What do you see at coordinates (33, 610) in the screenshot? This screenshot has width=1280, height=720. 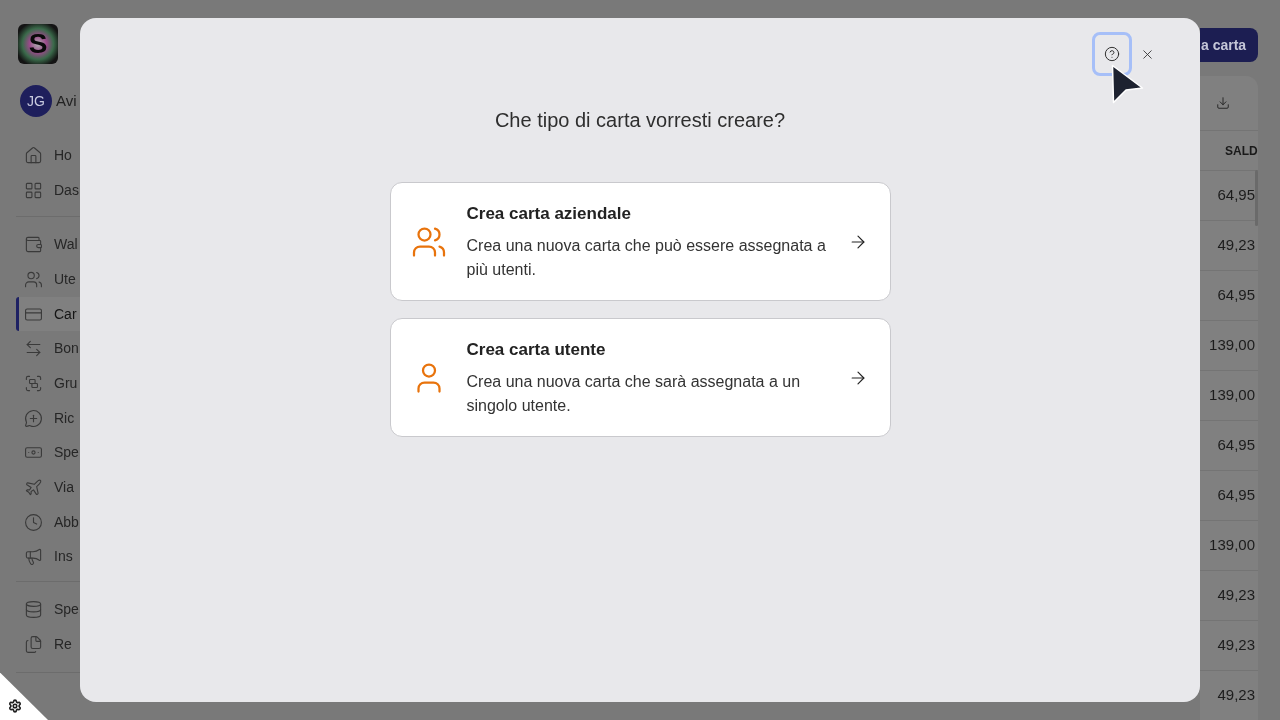 I see `database-icon` at bounding box center [33, 610].